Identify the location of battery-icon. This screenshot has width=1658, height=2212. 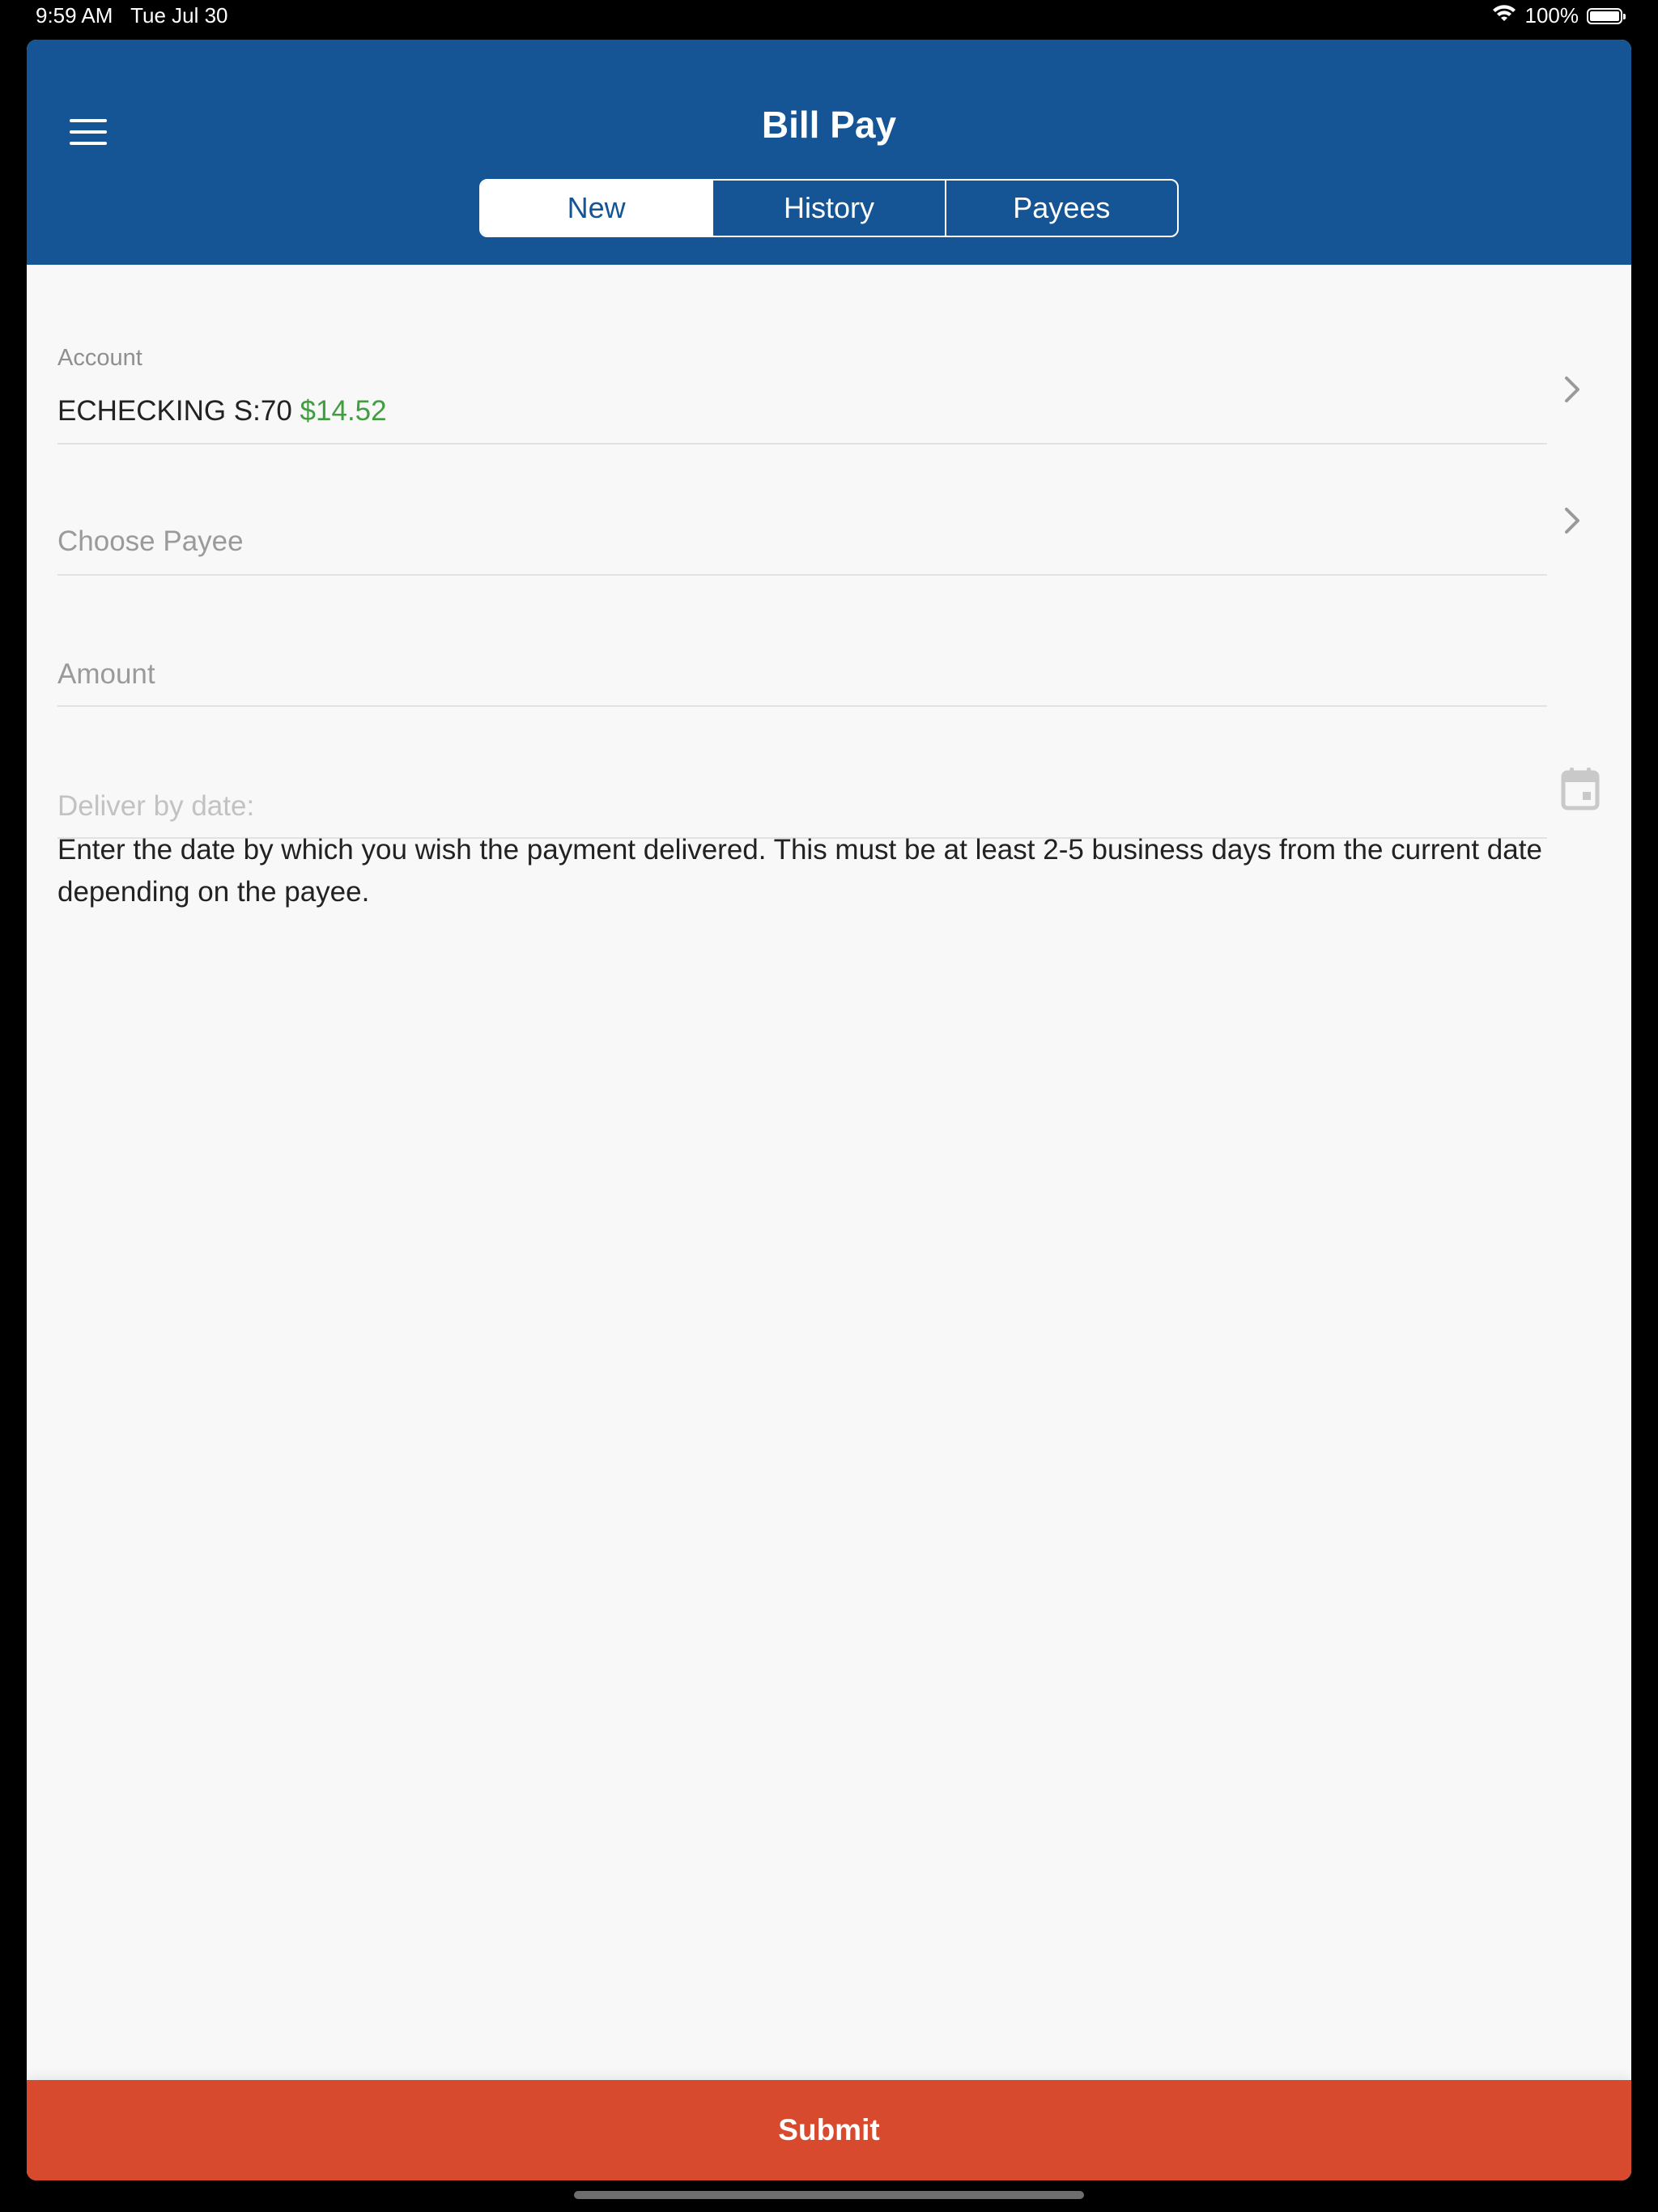
(1606, 16).